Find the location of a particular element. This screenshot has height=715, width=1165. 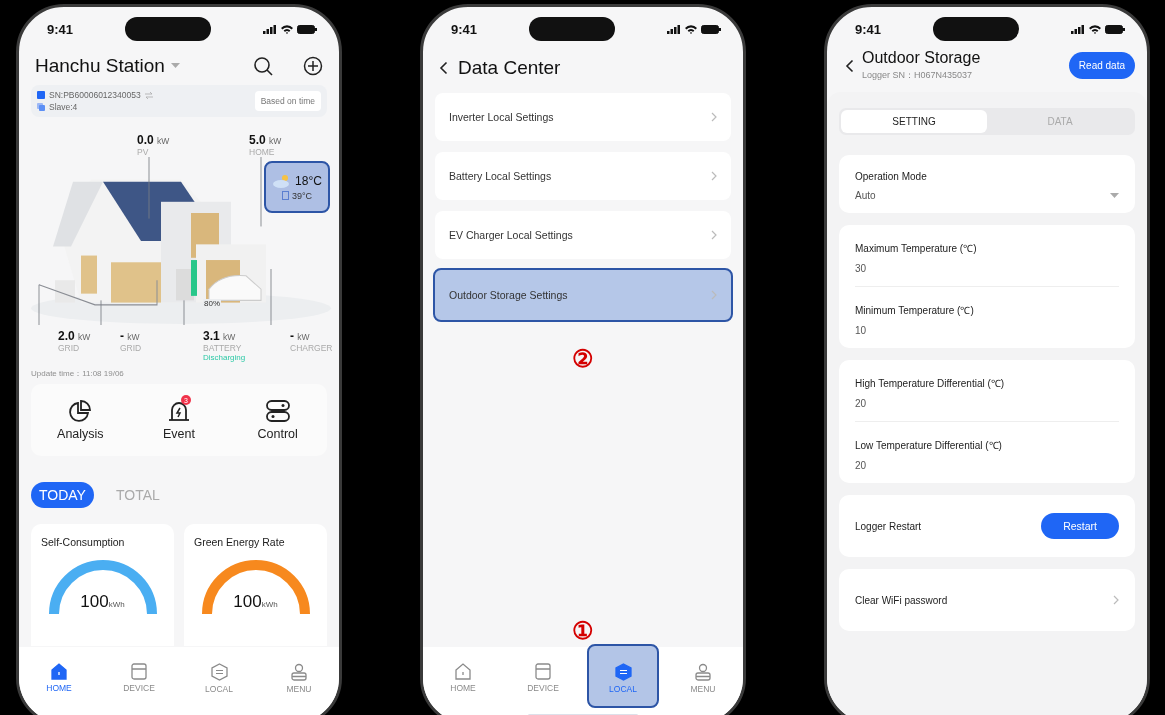

step-marker: ① is located at coordinates (583, 631).